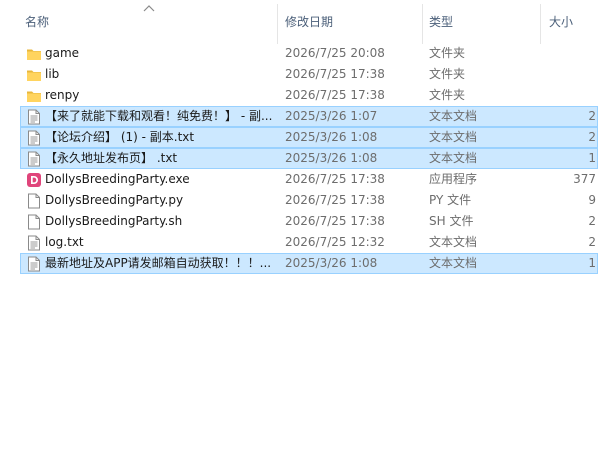  I want to click on app-icon, so click(34, 180).